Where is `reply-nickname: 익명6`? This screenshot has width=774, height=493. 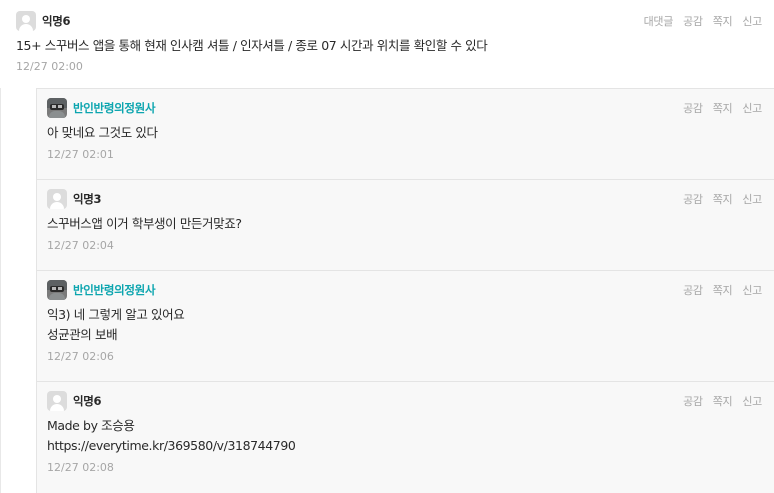 reply-nickname: 익명6 is located at coordinates (87, 401).